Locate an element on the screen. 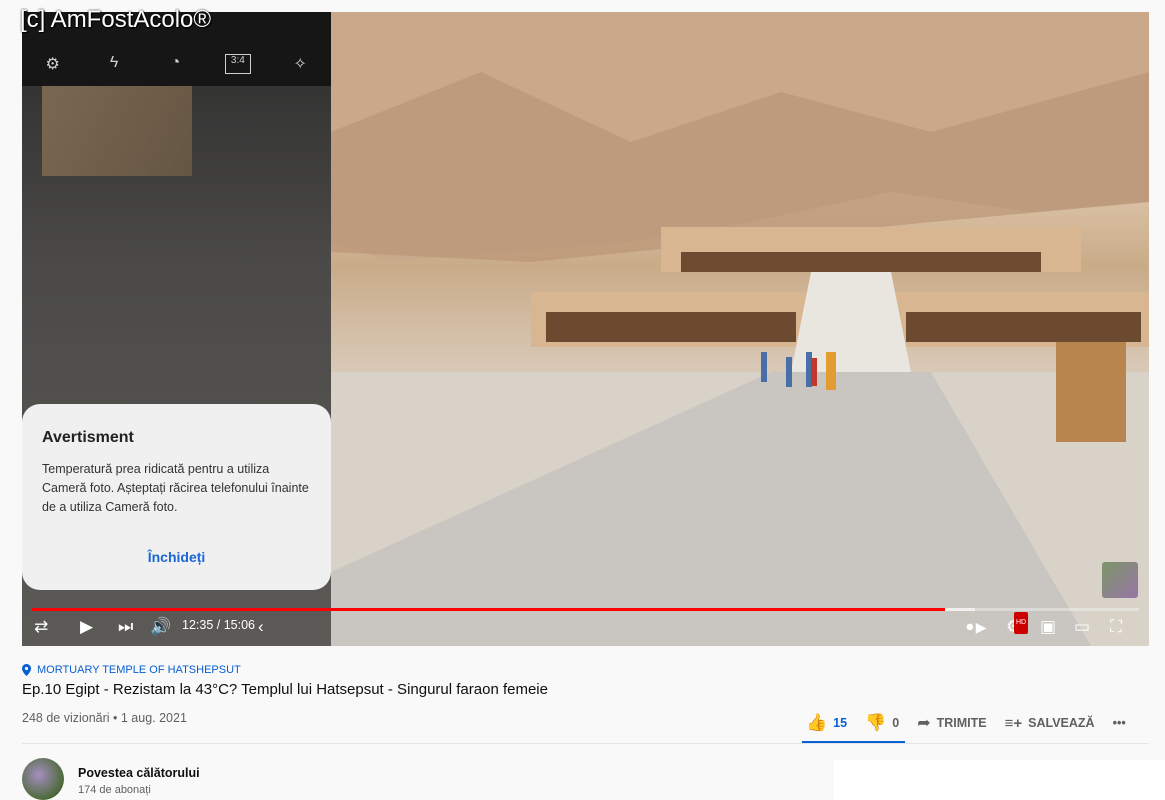 The height and width of the screenshot is (800, 1165). thumbs-up-icon: 👍 is located at coordinates (817, 722).